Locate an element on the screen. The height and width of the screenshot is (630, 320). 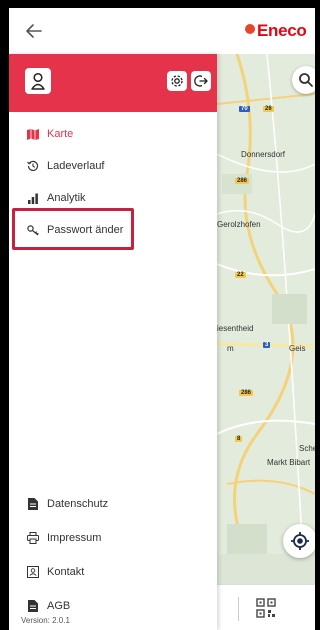
road-badge: 26 is located at coordinates (268, 109).